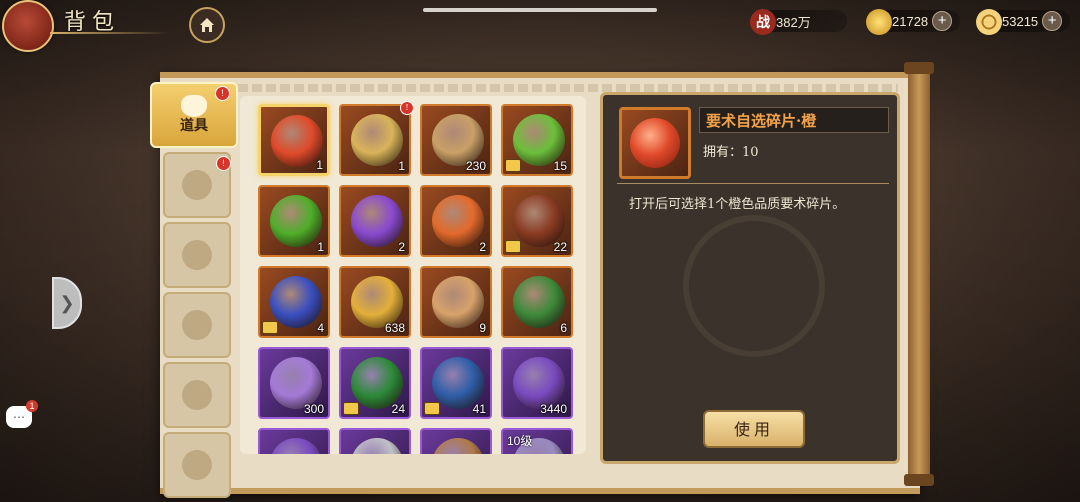  I want to click on blue-rune-icon, so click(296, 302).